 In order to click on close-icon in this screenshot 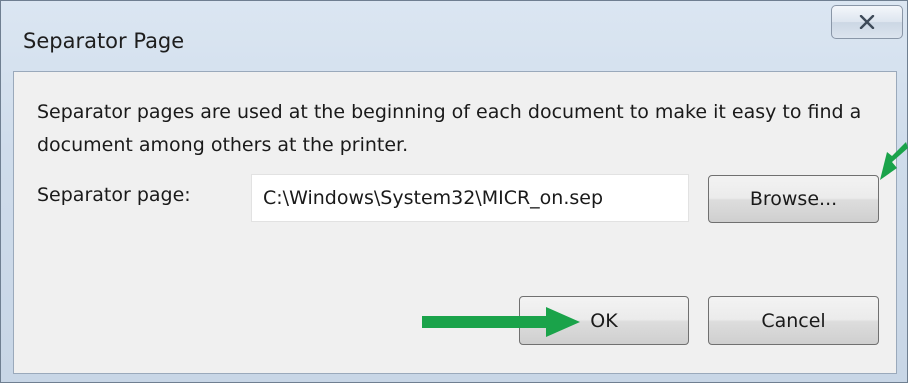, I will do `click(867, 22)`.